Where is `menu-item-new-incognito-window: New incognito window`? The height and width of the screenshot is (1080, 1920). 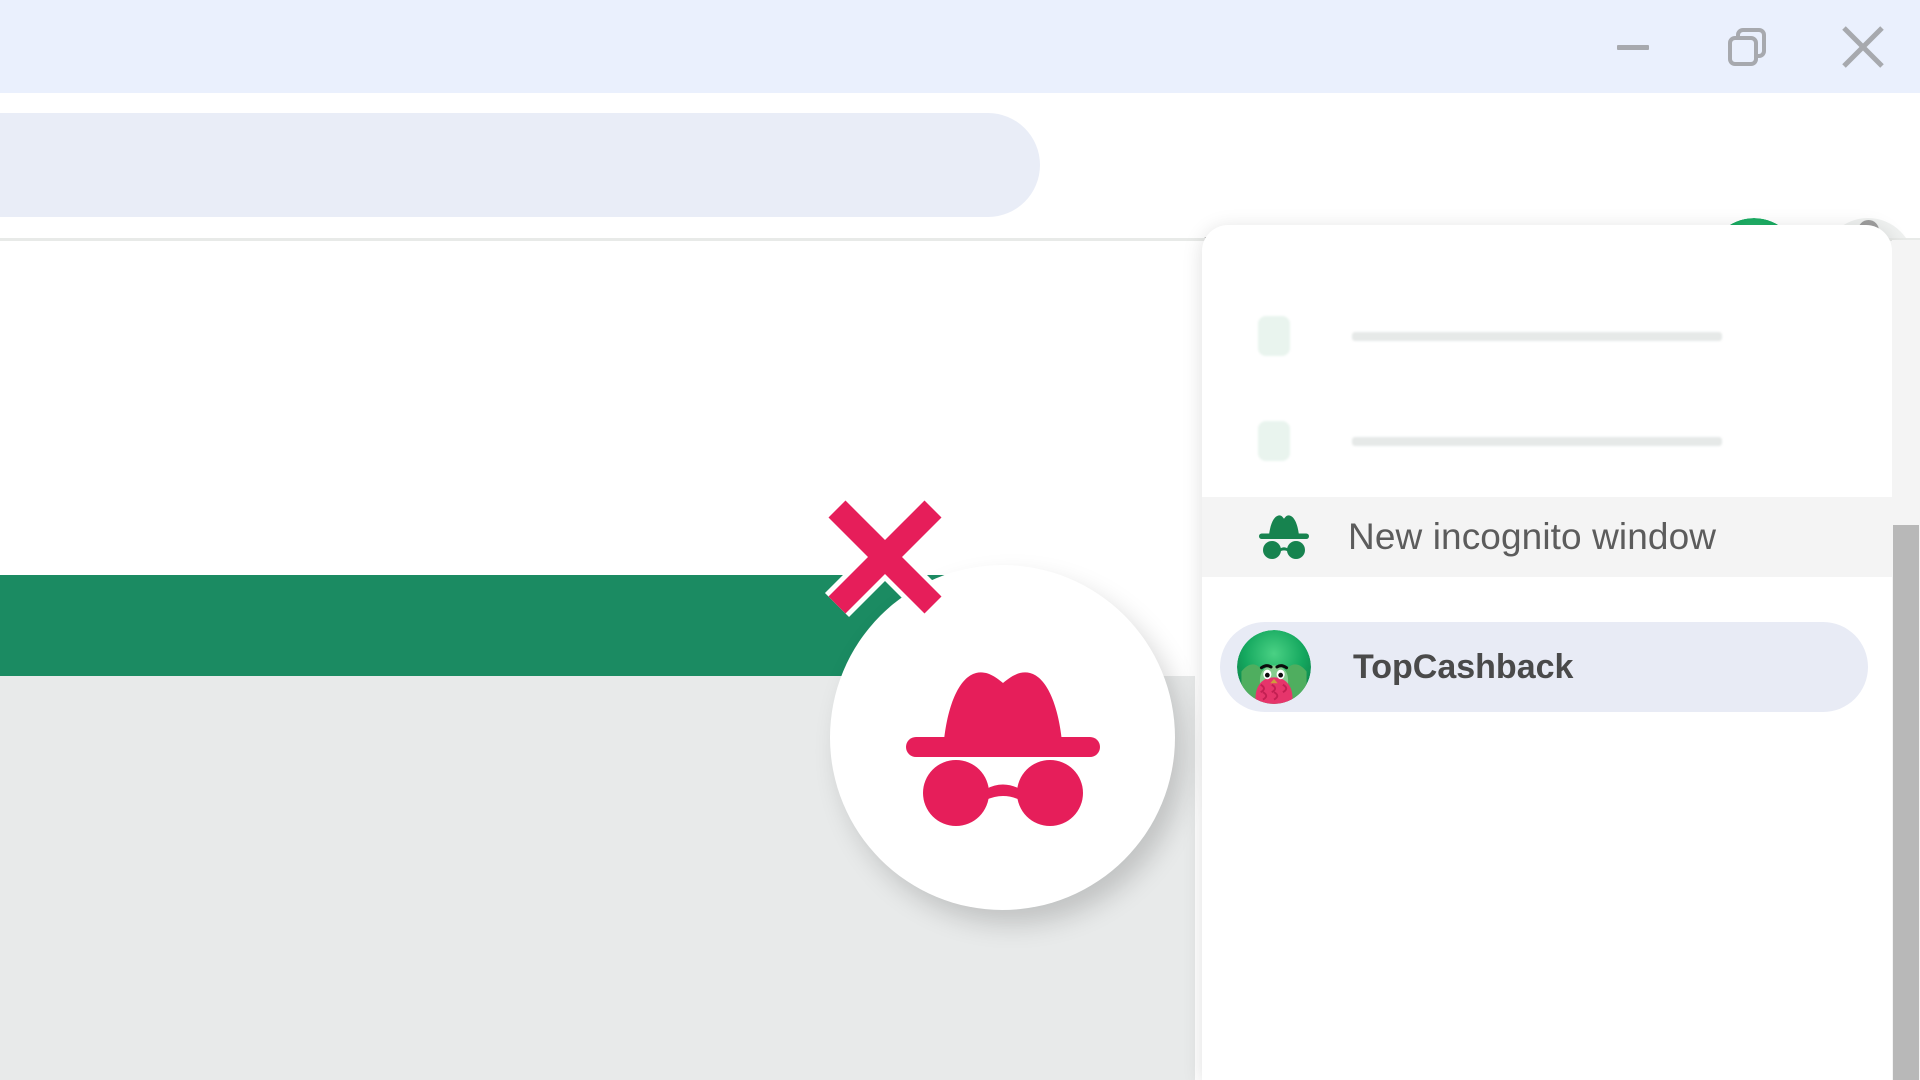 menu-item-new-incognito-window: New incognito window is located at coordinates (1547, 537).